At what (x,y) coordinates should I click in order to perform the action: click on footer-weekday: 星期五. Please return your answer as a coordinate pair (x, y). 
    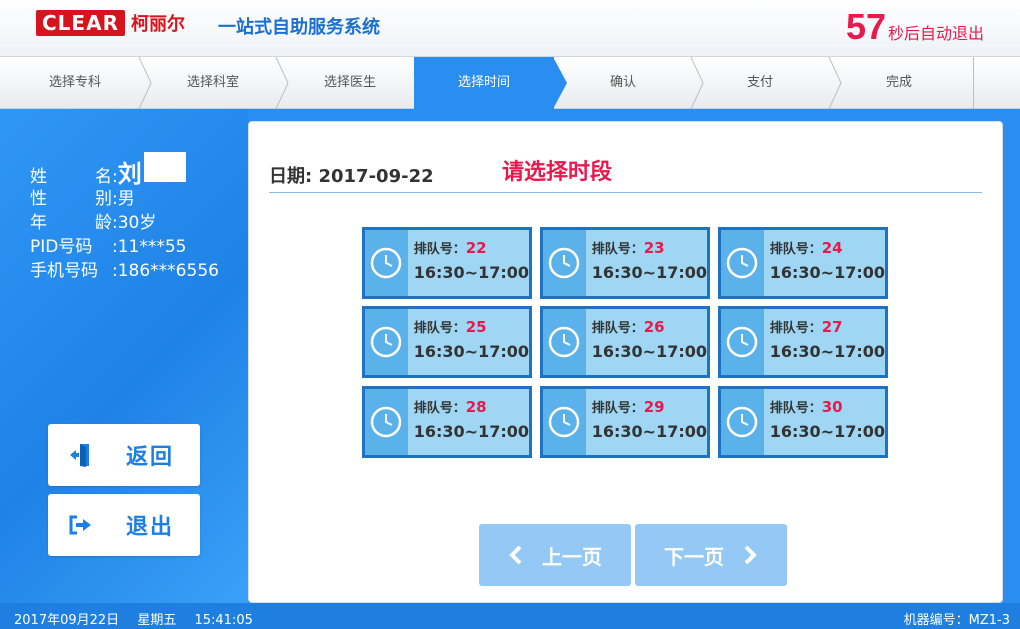
    Looking at the image, I should click on (157, 620).